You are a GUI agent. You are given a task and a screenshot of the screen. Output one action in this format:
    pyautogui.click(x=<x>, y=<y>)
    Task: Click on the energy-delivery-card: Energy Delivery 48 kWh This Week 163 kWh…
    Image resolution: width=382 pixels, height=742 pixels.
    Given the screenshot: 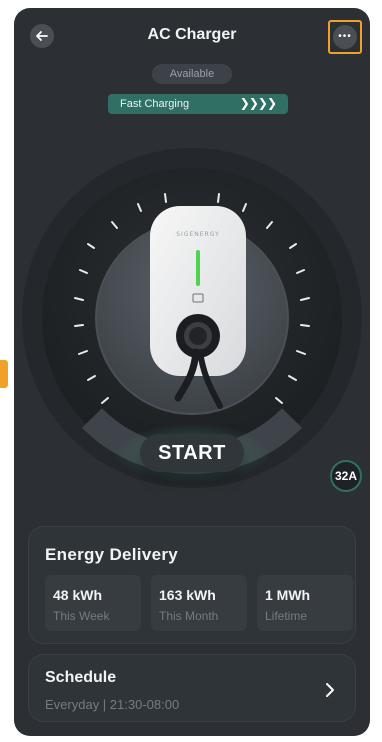 What is the action you would take?
    pyautogui.click(x=192, y=585)
    